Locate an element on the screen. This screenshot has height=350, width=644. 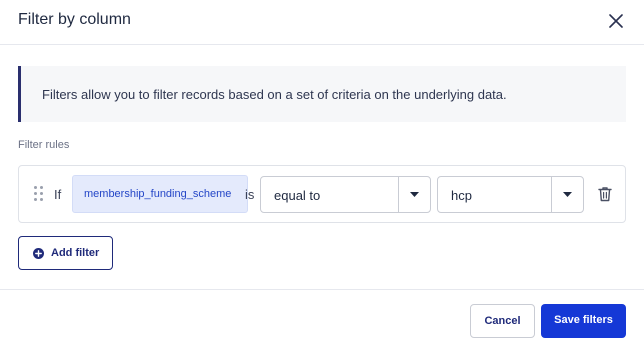
add-filter-button: Add filter is located at coordinates (65, 253).